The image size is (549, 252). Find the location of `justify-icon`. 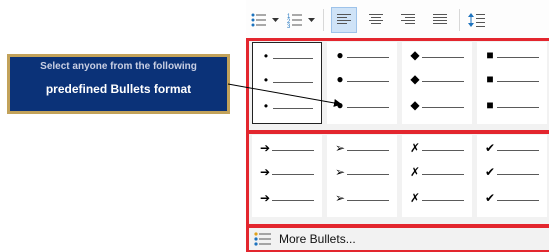

justify-icon is located at coordinates (440, 19).